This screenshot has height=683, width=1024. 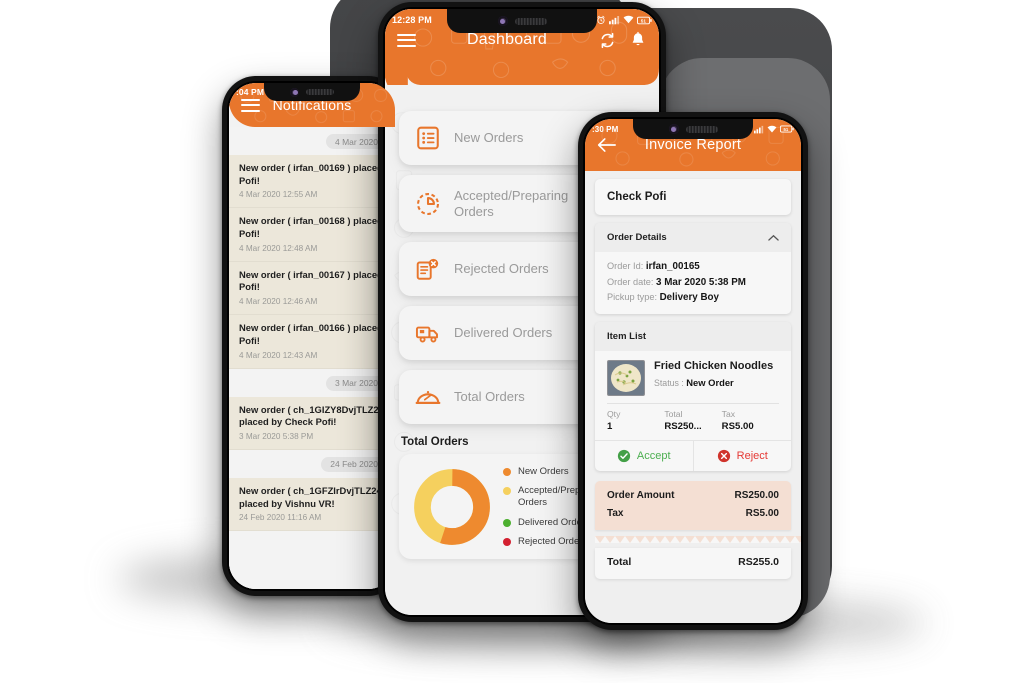 What do you see at coordinates (626, 378) in the screenshot?
I see `fried-chicken-noodles-image` at bounding box center [626, 378].